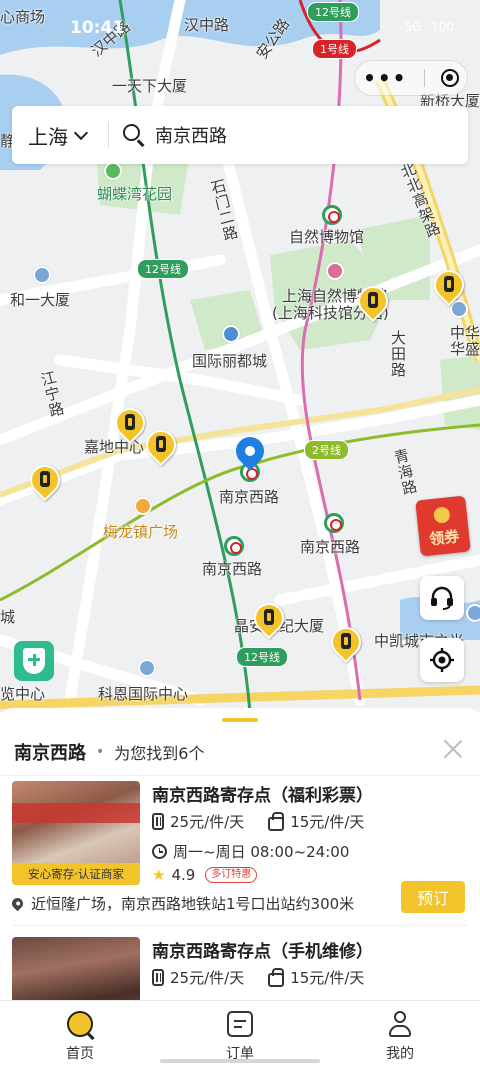 This screenshot has width=480, height=1066. Describe the element at coordinates (150, 86) in the screenshot. I see `map-label: 一天下大厦` at that location.